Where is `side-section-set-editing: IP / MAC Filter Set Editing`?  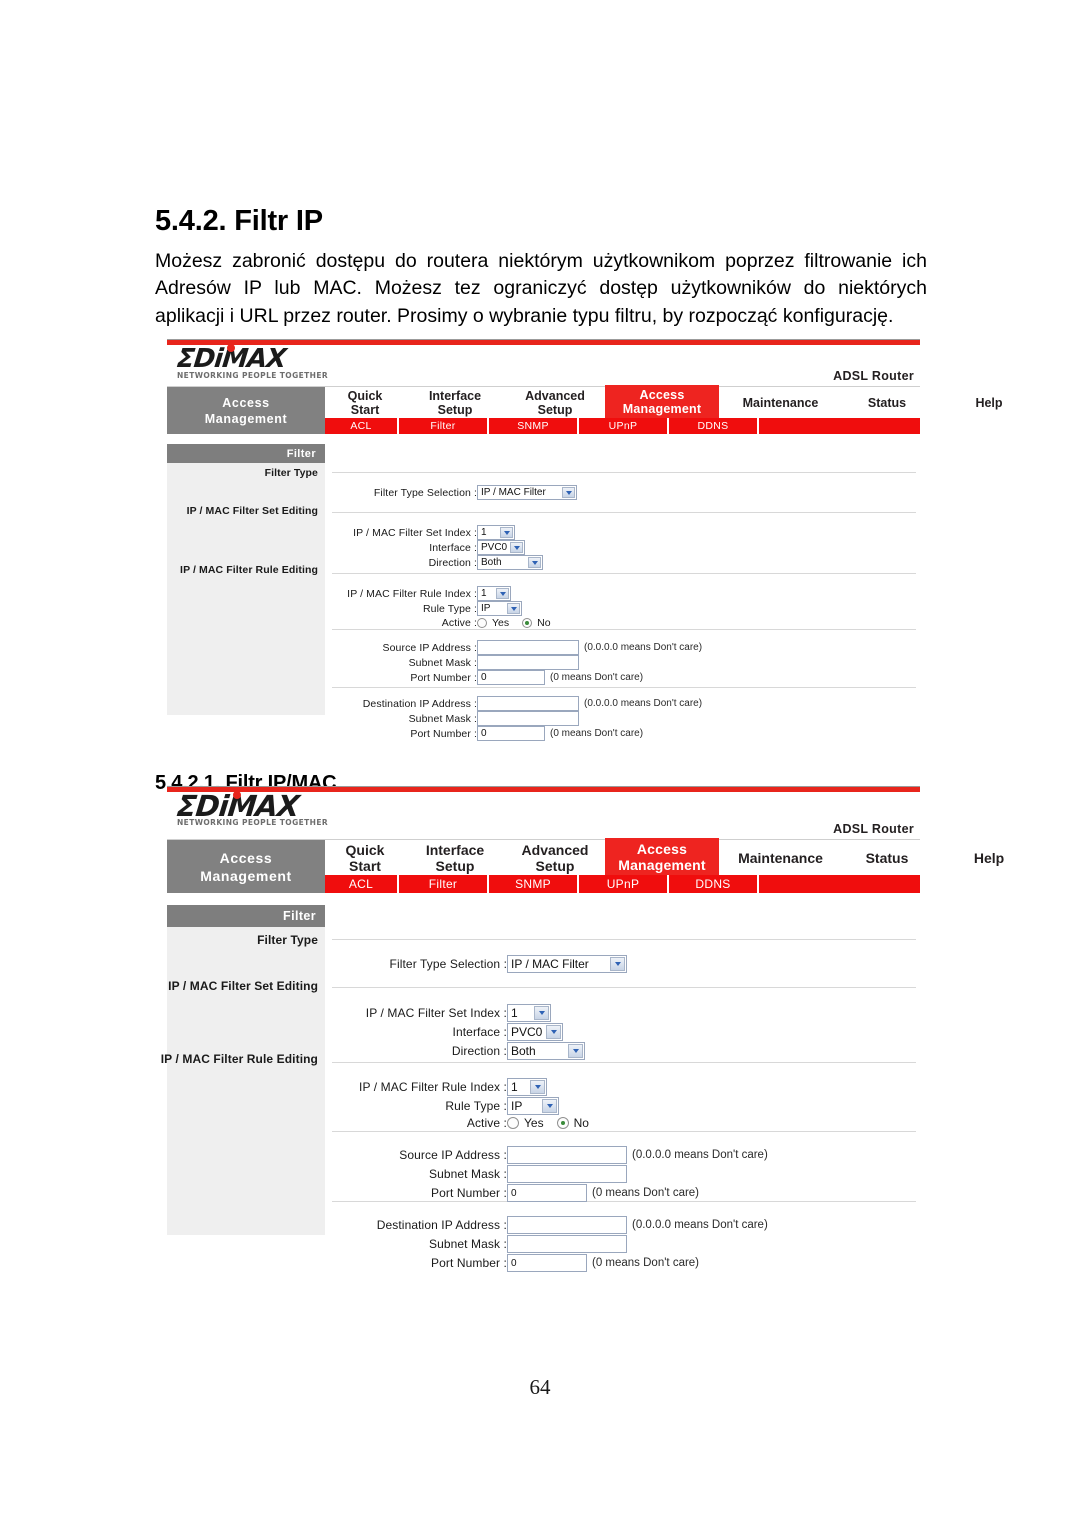 side-section-set-editing: IP / MAC Filter Set Editing is located at coordinates (252, 511).